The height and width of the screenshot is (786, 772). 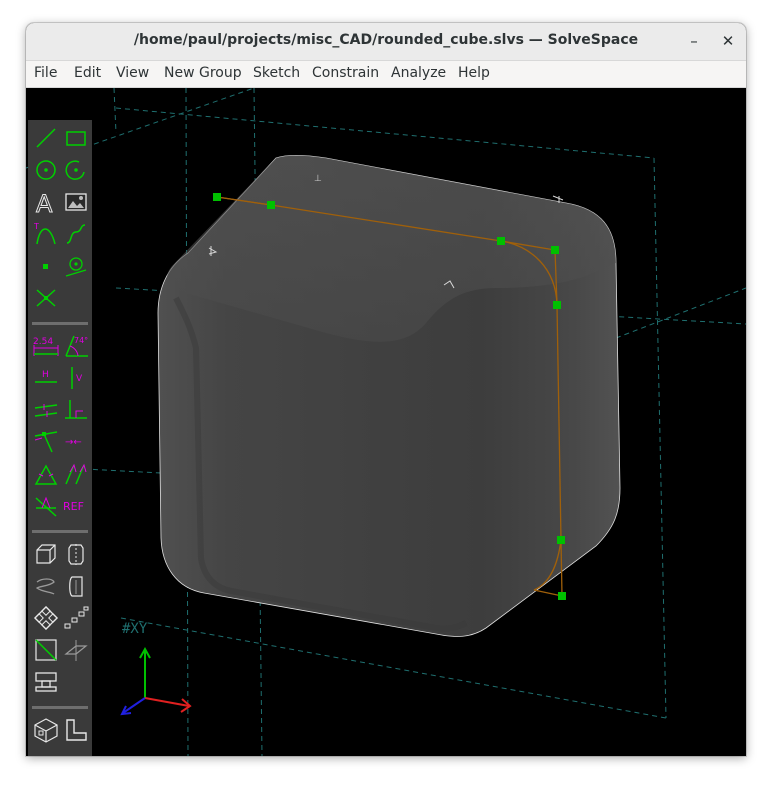 What do you see at coordinates (46, 618) in the screenshot?
I see `linked-icon` at bounding box center [46, 618].